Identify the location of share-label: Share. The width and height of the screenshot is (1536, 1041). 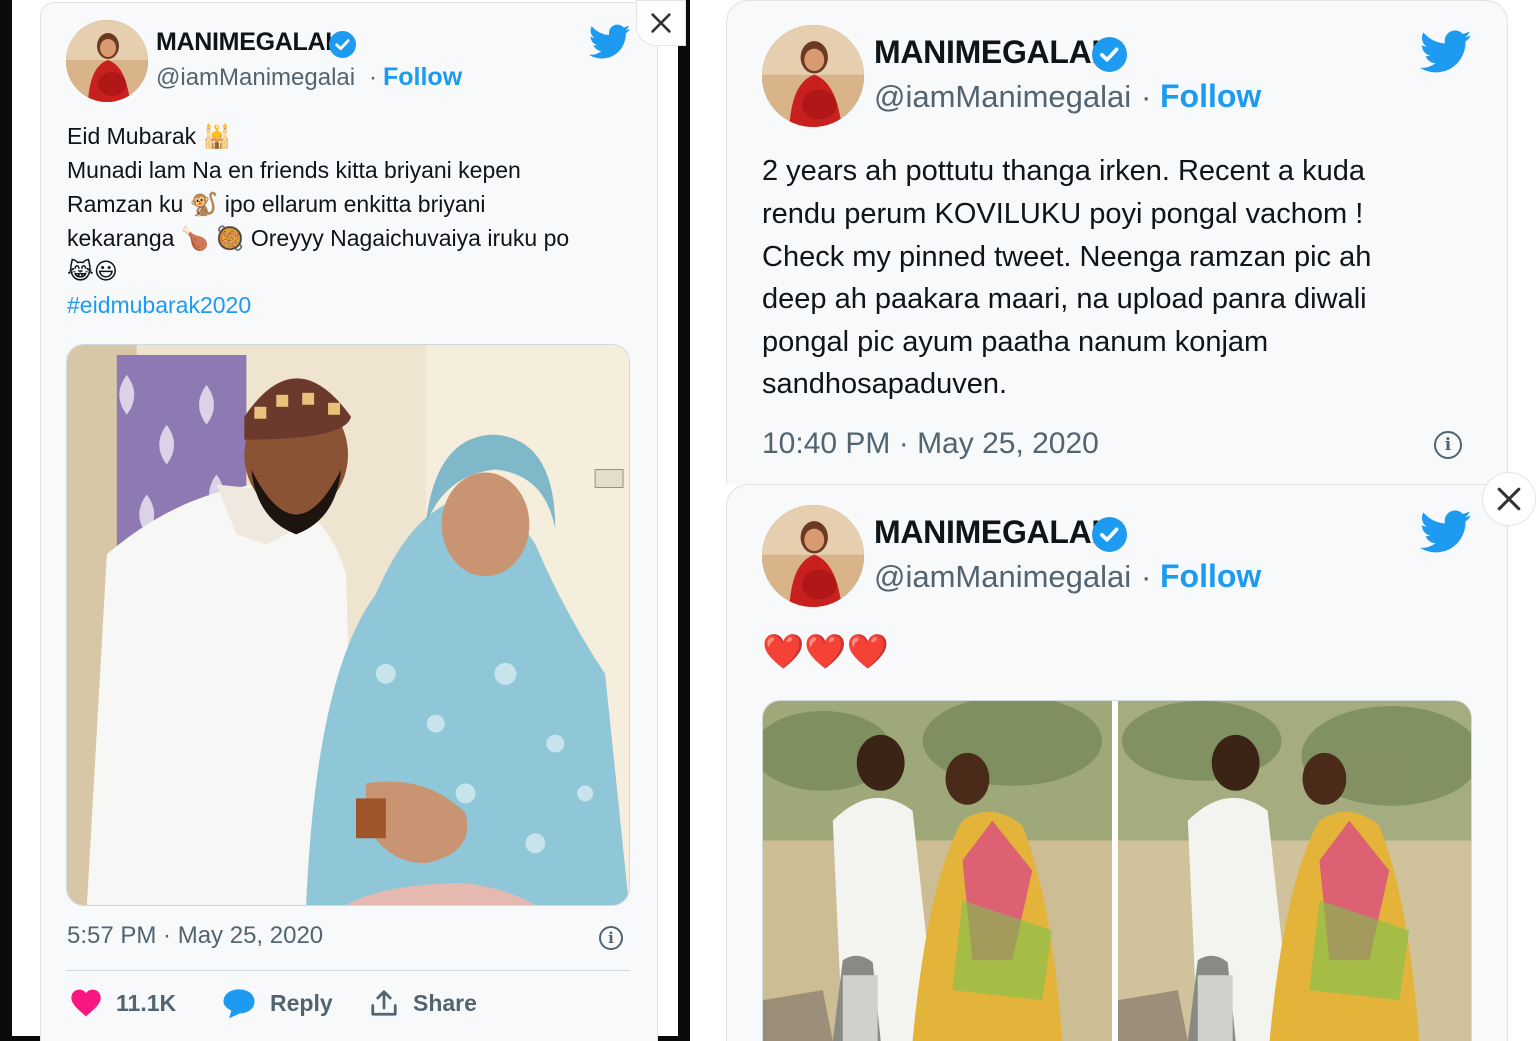
(445, 1002).